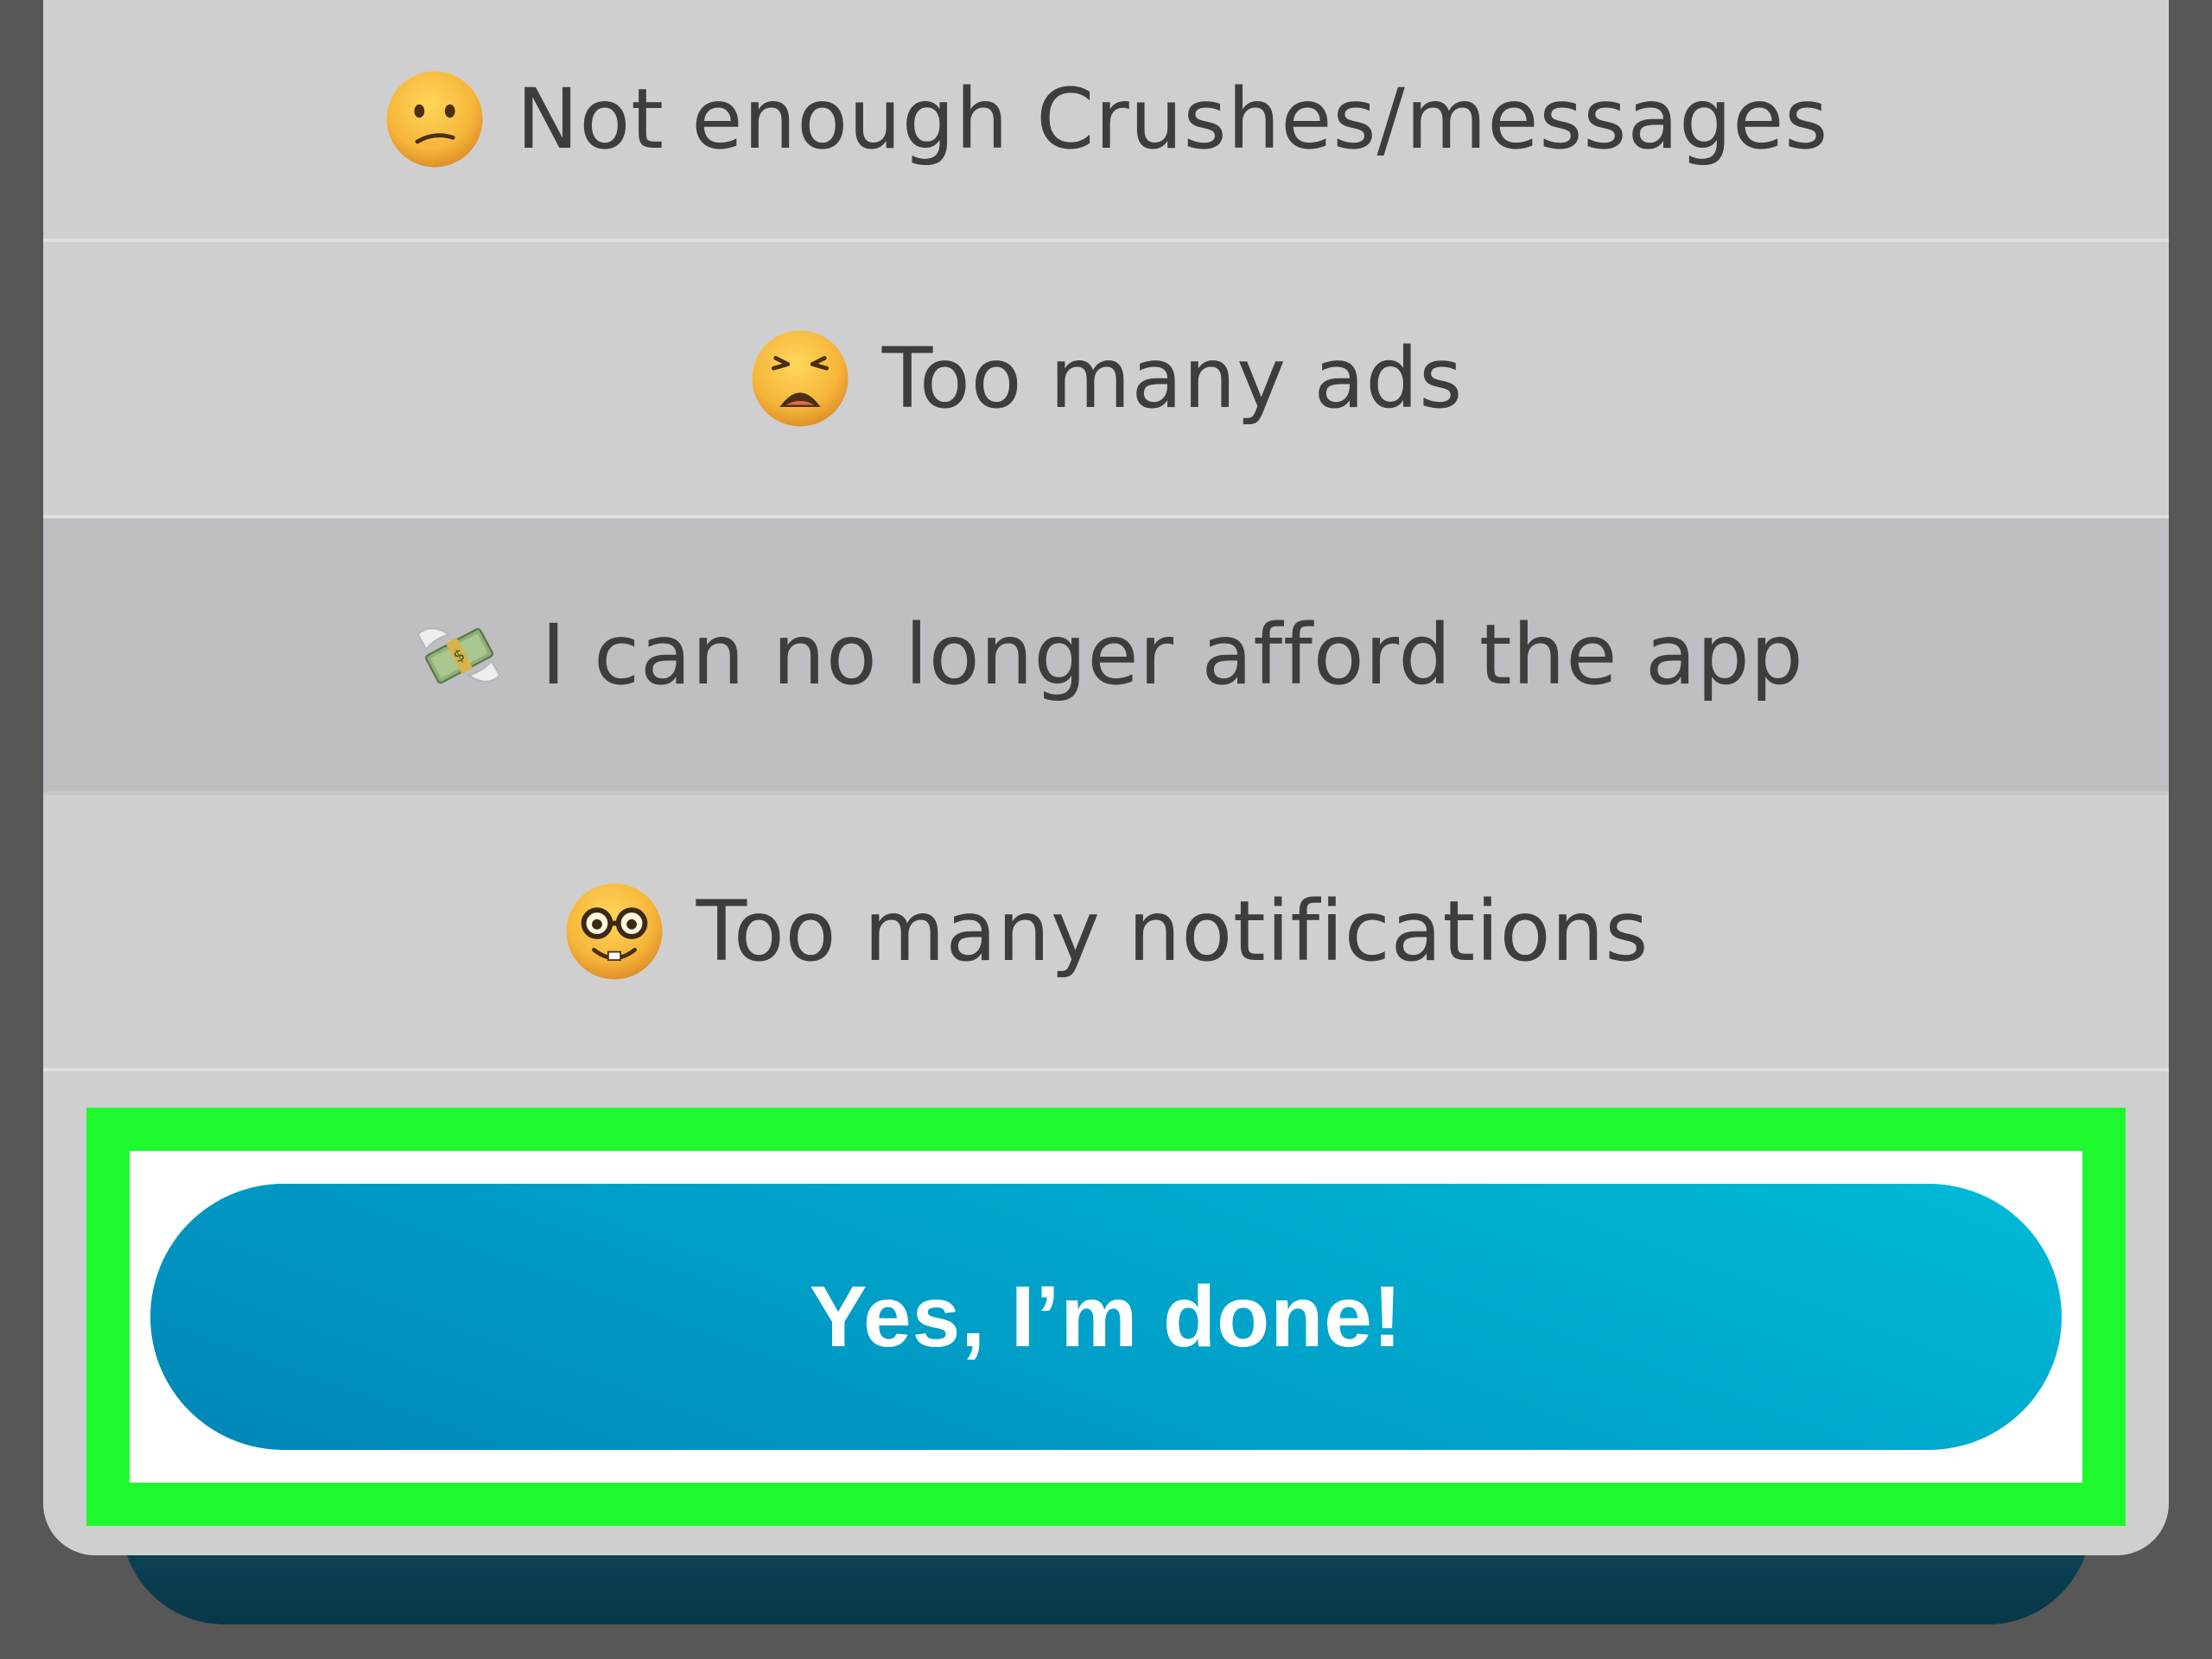  I want to click on option-label: I can no longer afford the app, so click(1172, 655).